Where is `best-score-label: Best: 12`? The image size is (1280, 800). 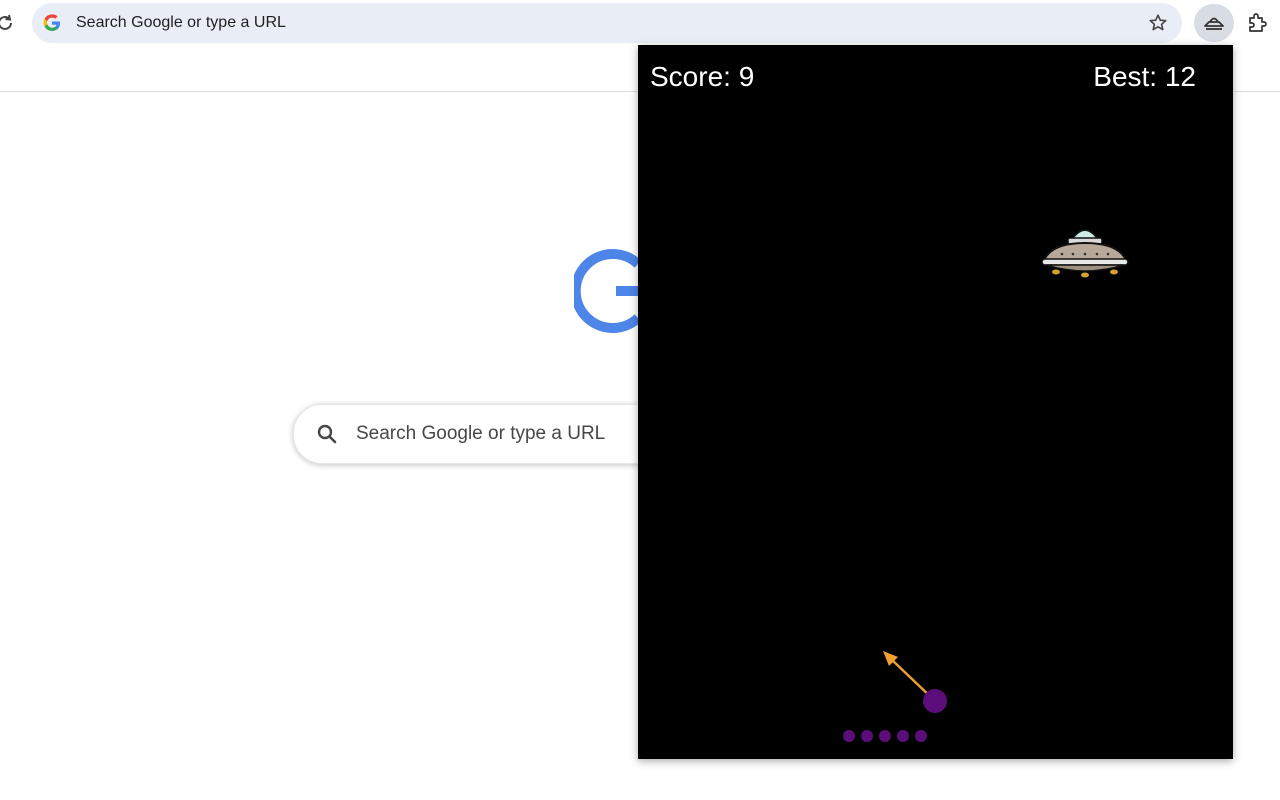 best-score-label: Best: 12 is located at coordinates (1144, 76).